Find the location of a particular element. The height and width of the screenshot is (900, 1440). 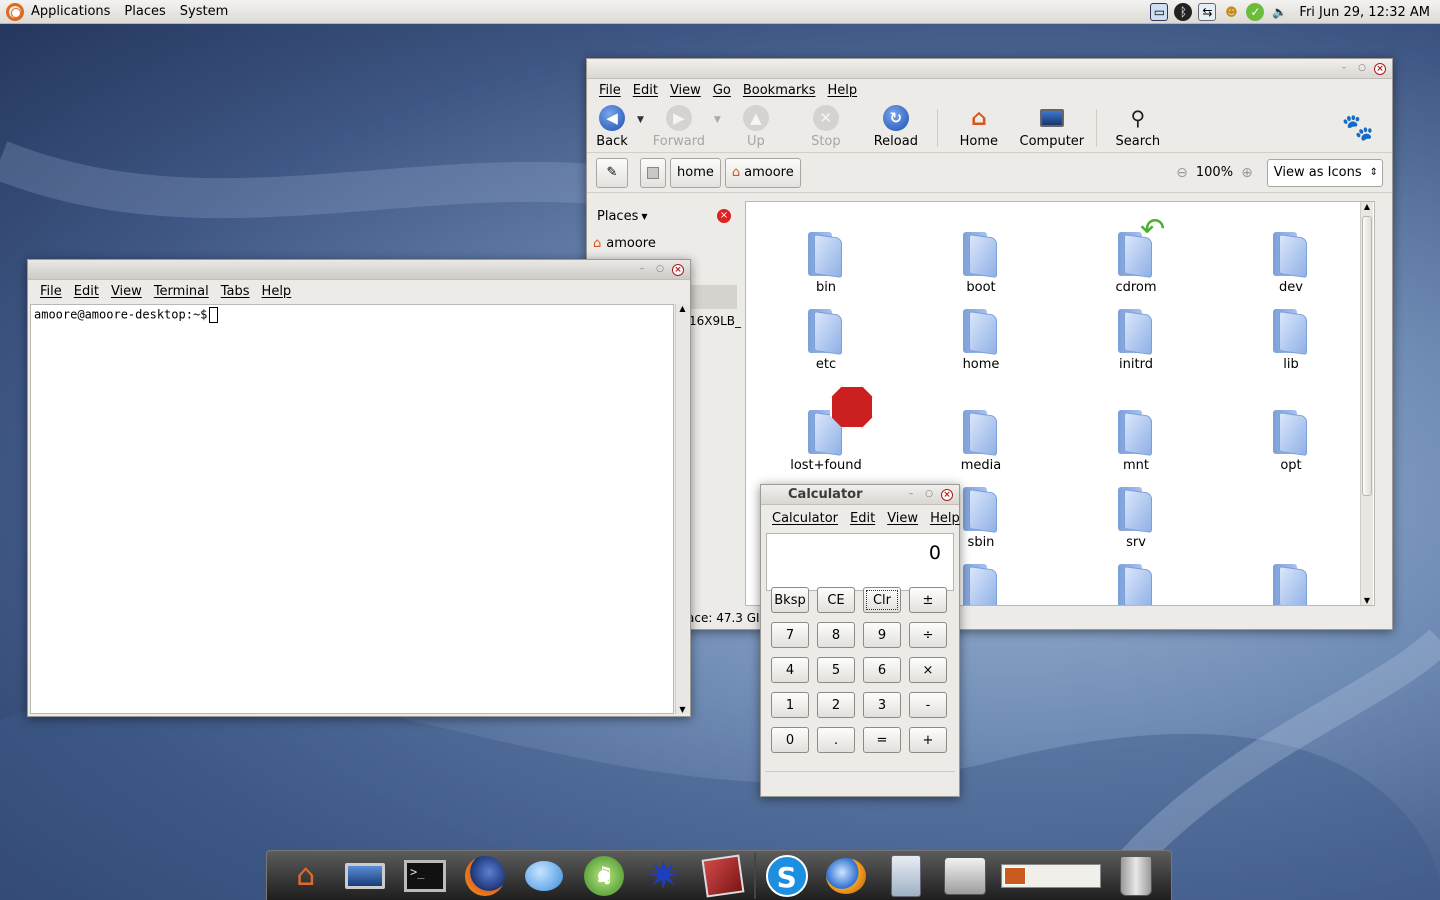

toggle-location-entry-button: ✎ is located at coordinates (612, 172).